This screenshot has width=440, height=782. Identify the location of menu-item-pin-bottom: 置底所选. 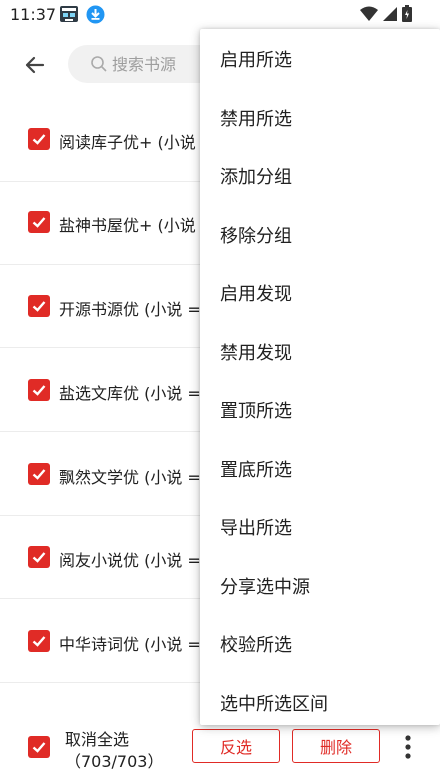
(320, 469).